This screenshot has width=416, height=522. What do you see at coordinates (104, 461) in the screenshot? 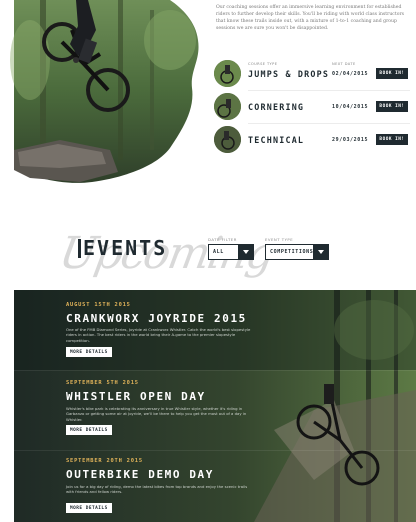
I see `event-date: SEPTEMBER 20TH 2015` at bounding box center [104, 461].